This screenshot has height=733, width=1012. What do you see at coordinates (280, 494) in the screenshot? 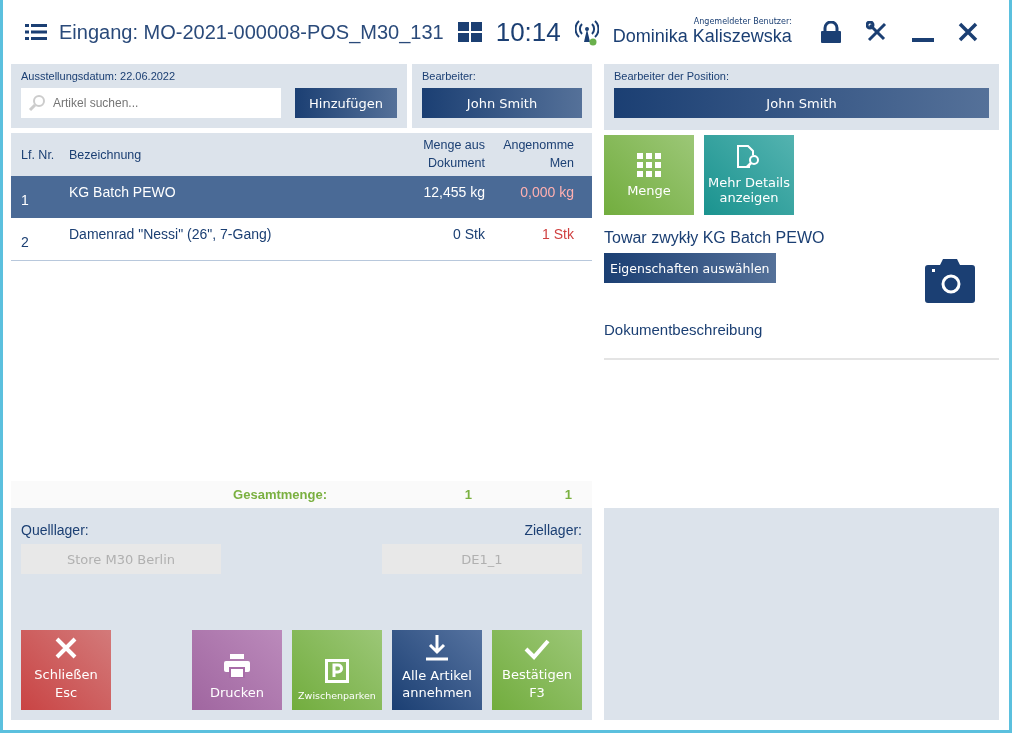
I see `total-label: Gesamtmenge:` at bounding box center [280, 494].